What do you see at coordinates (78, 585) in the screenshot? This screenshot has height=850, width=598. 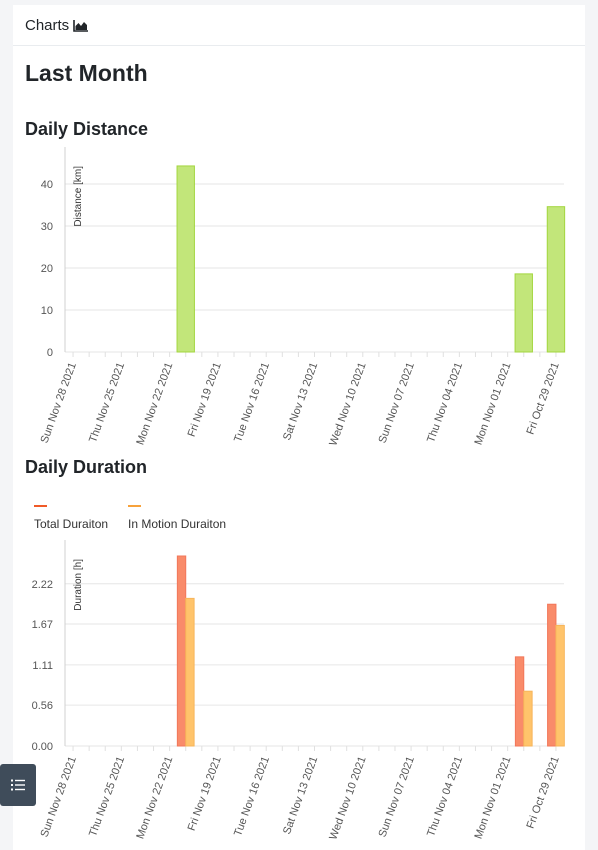 I see `y-axis-title: Duration [h]` at bounding box center [78, 585].